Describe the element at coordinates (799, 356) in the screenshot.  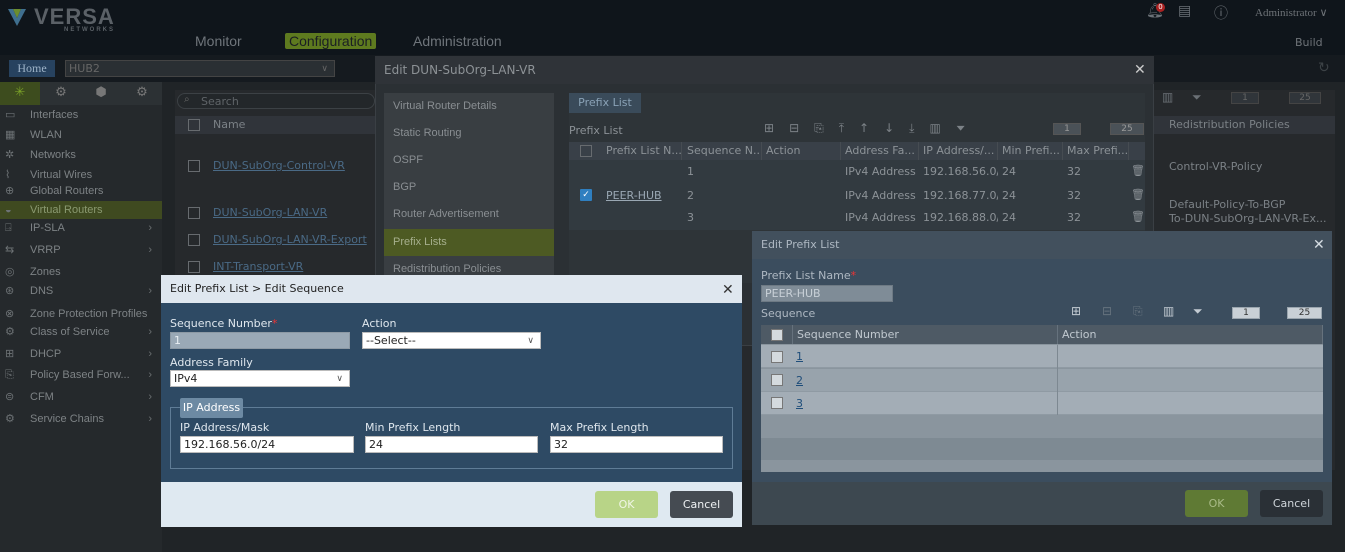
I see `sequence-link-1: 1` at that location.